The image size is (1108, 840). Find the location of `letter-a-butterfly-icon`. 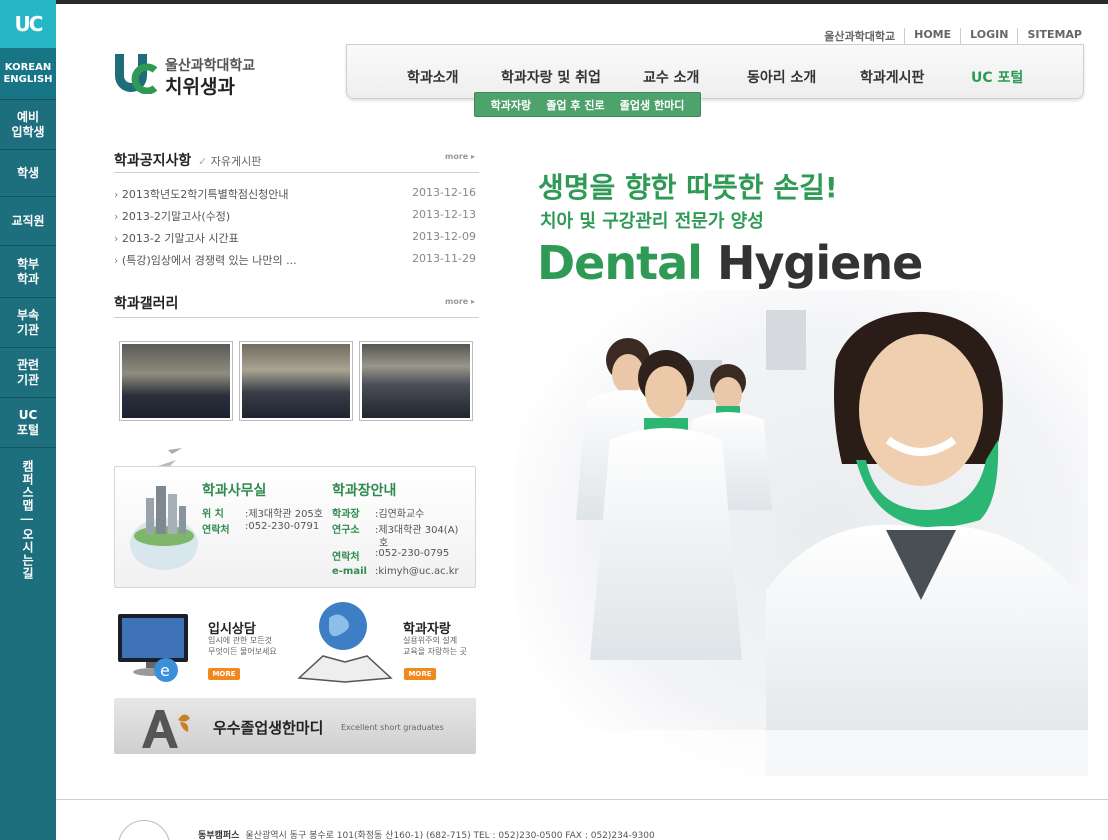

letter-a-butterfly-icon is located at coordinates (166, 729).